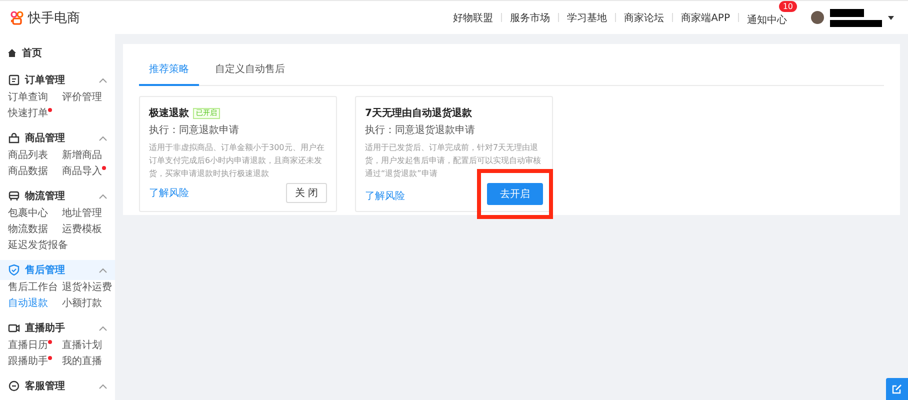 This screenshot has height=400, width=908. What do you see at coordinates (14, 138) in the screenshot?
I see `bag-icon` at bounding box center [14, 138].